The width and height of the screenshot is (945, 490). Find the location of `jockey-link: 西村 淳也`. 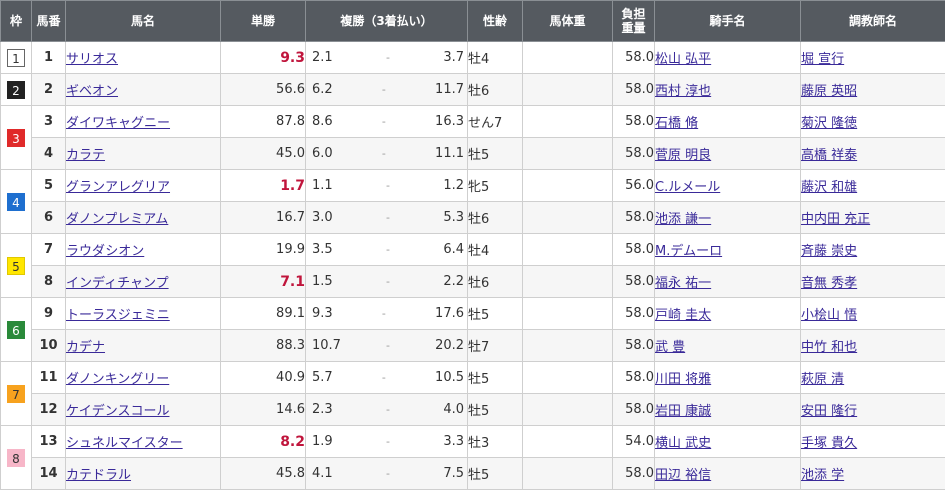

jockey-link: 西村 淳也 is located at coordinates (683, 91).